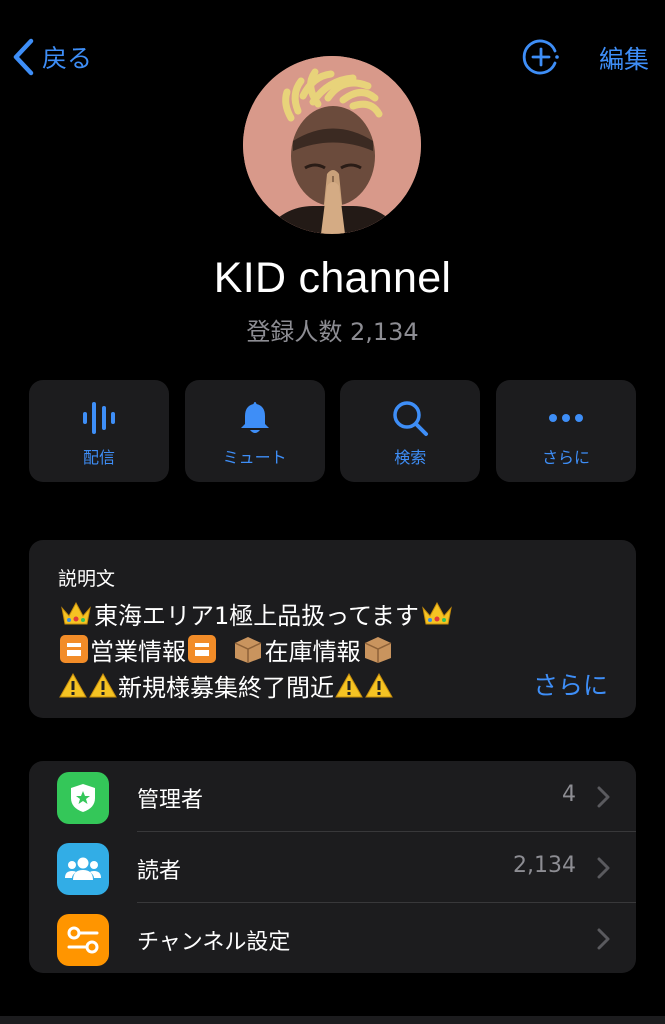  I want to click on broadcast-label: 配信, so click(98, 457).